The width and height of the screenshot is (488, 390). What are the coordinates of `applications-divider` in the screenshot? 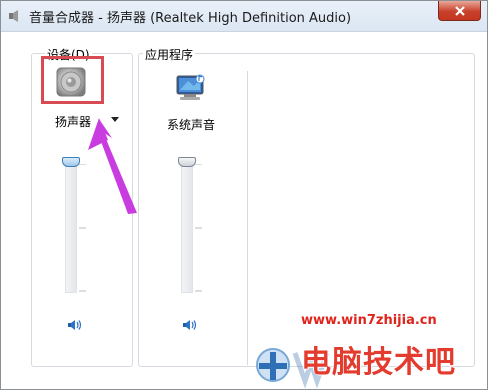 It's located at (247, 218).